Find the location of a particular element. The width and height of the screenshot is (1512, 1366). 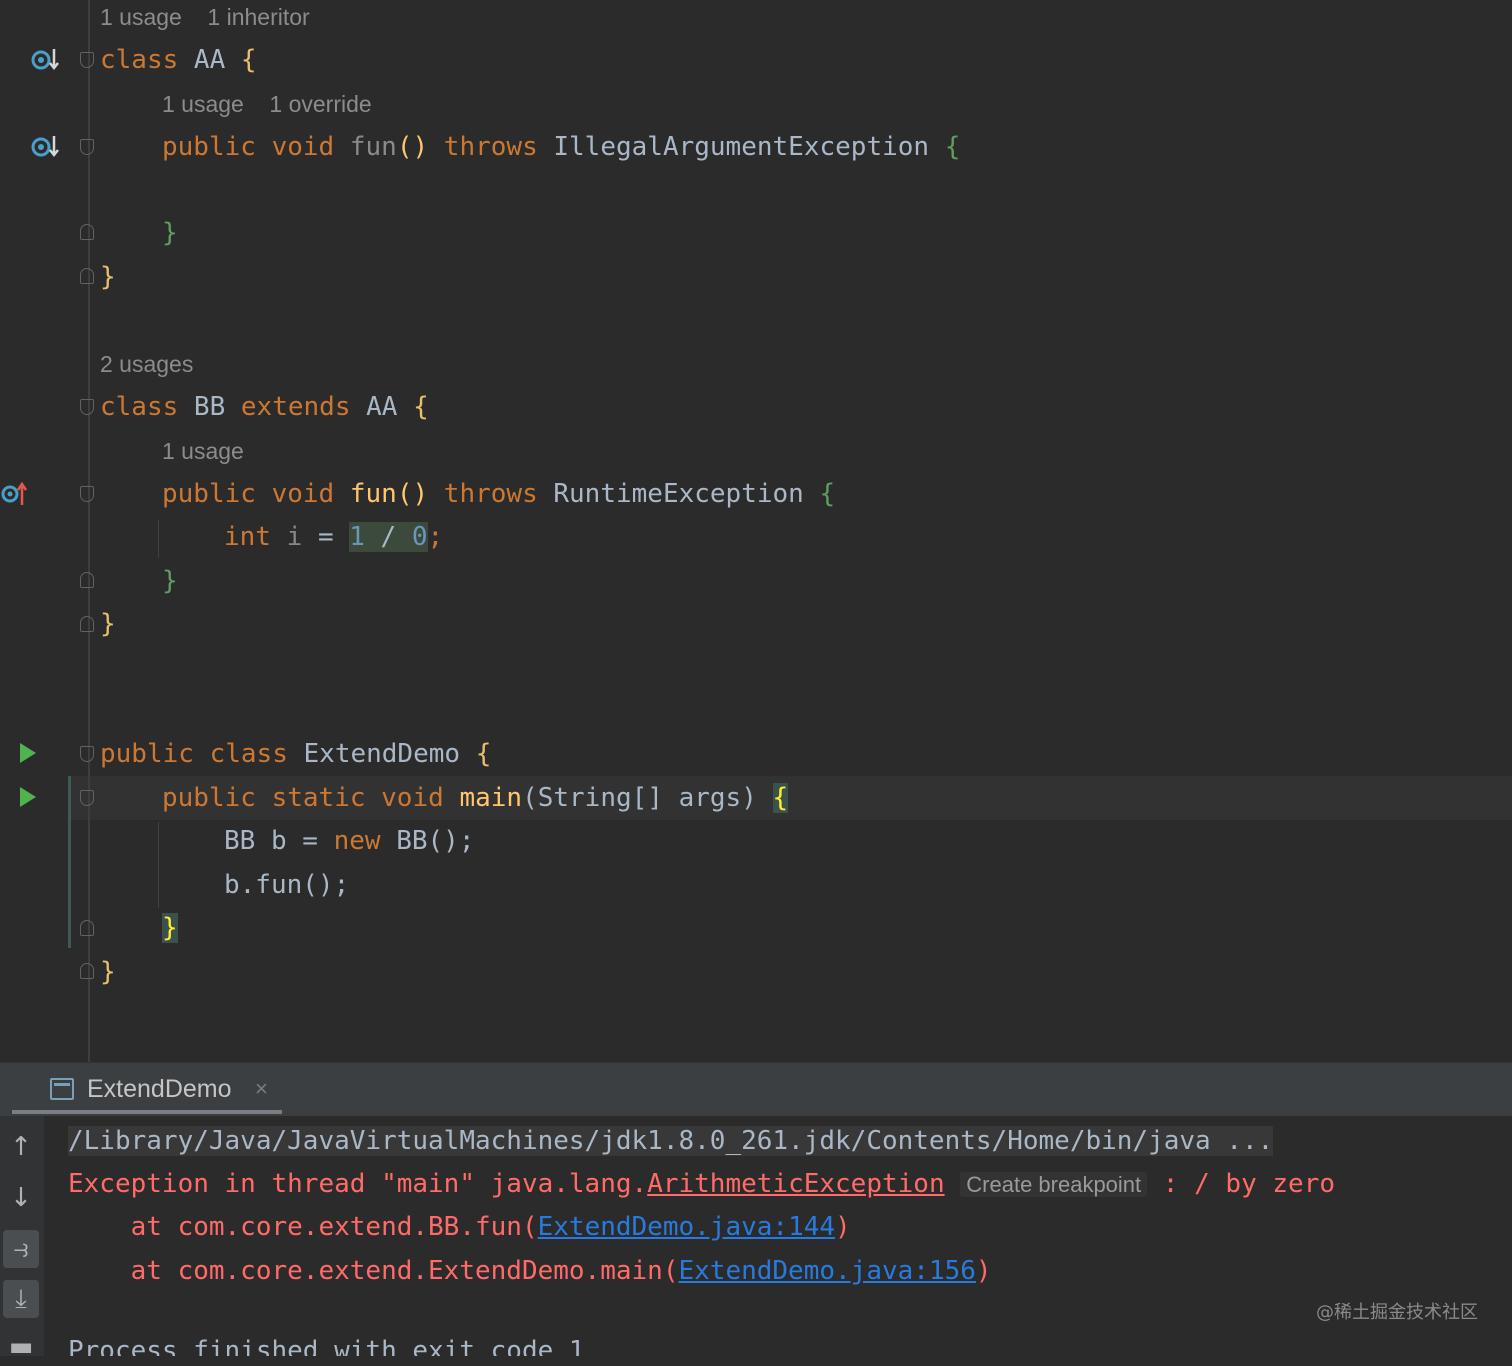

run-tabbar: ExtendDemo × is located at coordinates (756, 1089).